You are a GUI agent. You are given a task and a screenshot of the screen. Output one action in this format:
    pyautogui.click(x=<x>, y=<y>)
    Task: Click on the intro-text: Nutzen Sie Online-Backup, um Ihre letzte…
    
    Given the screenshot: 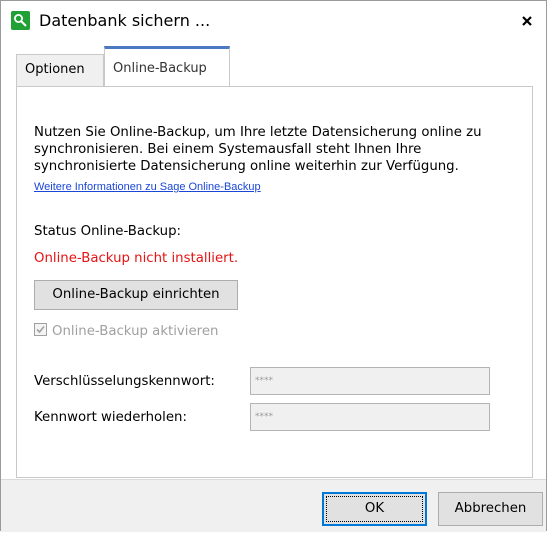 What is the action you would take?
    pyautogui.click(x=274, y=149)
    